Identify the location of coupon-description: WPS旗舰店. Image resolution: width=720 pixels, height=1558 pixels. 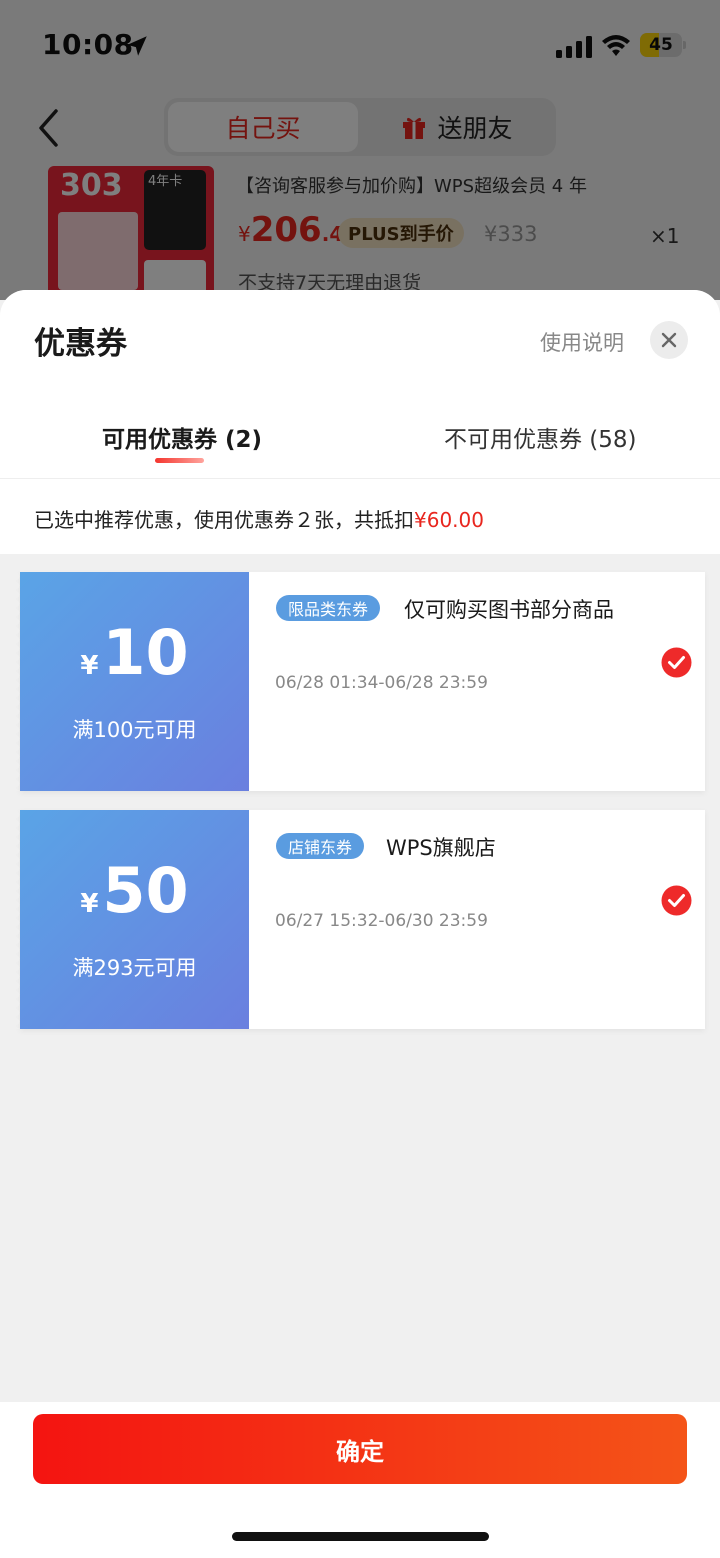
(441, 848).